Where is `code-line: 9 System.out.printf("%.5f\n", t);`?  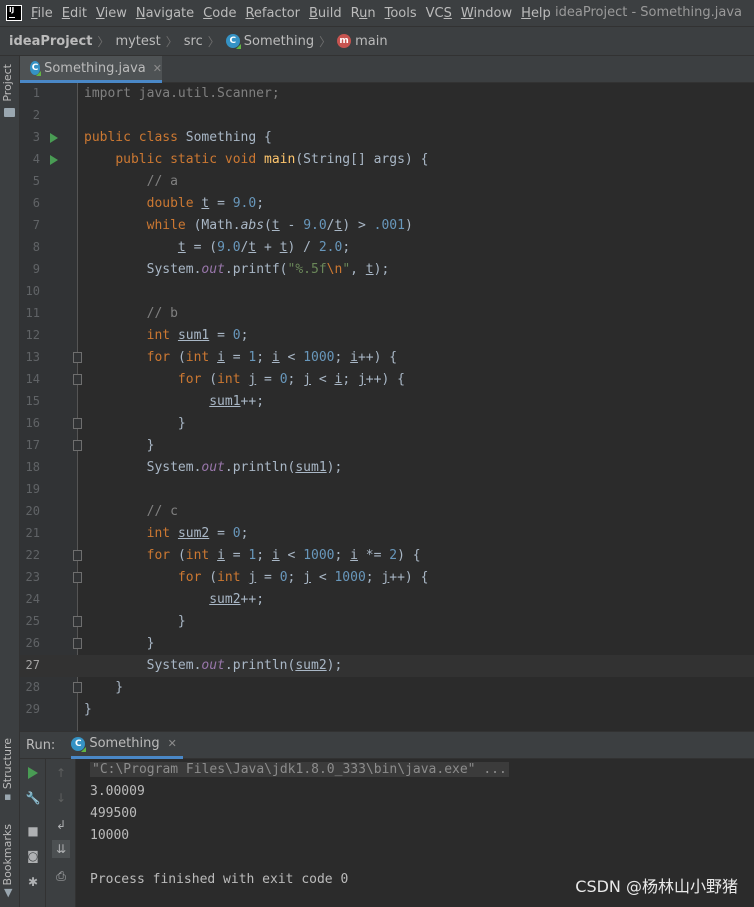
code-line: 9 System.out.printf("%.5f\n", t); is located at coordinates (387, 270).